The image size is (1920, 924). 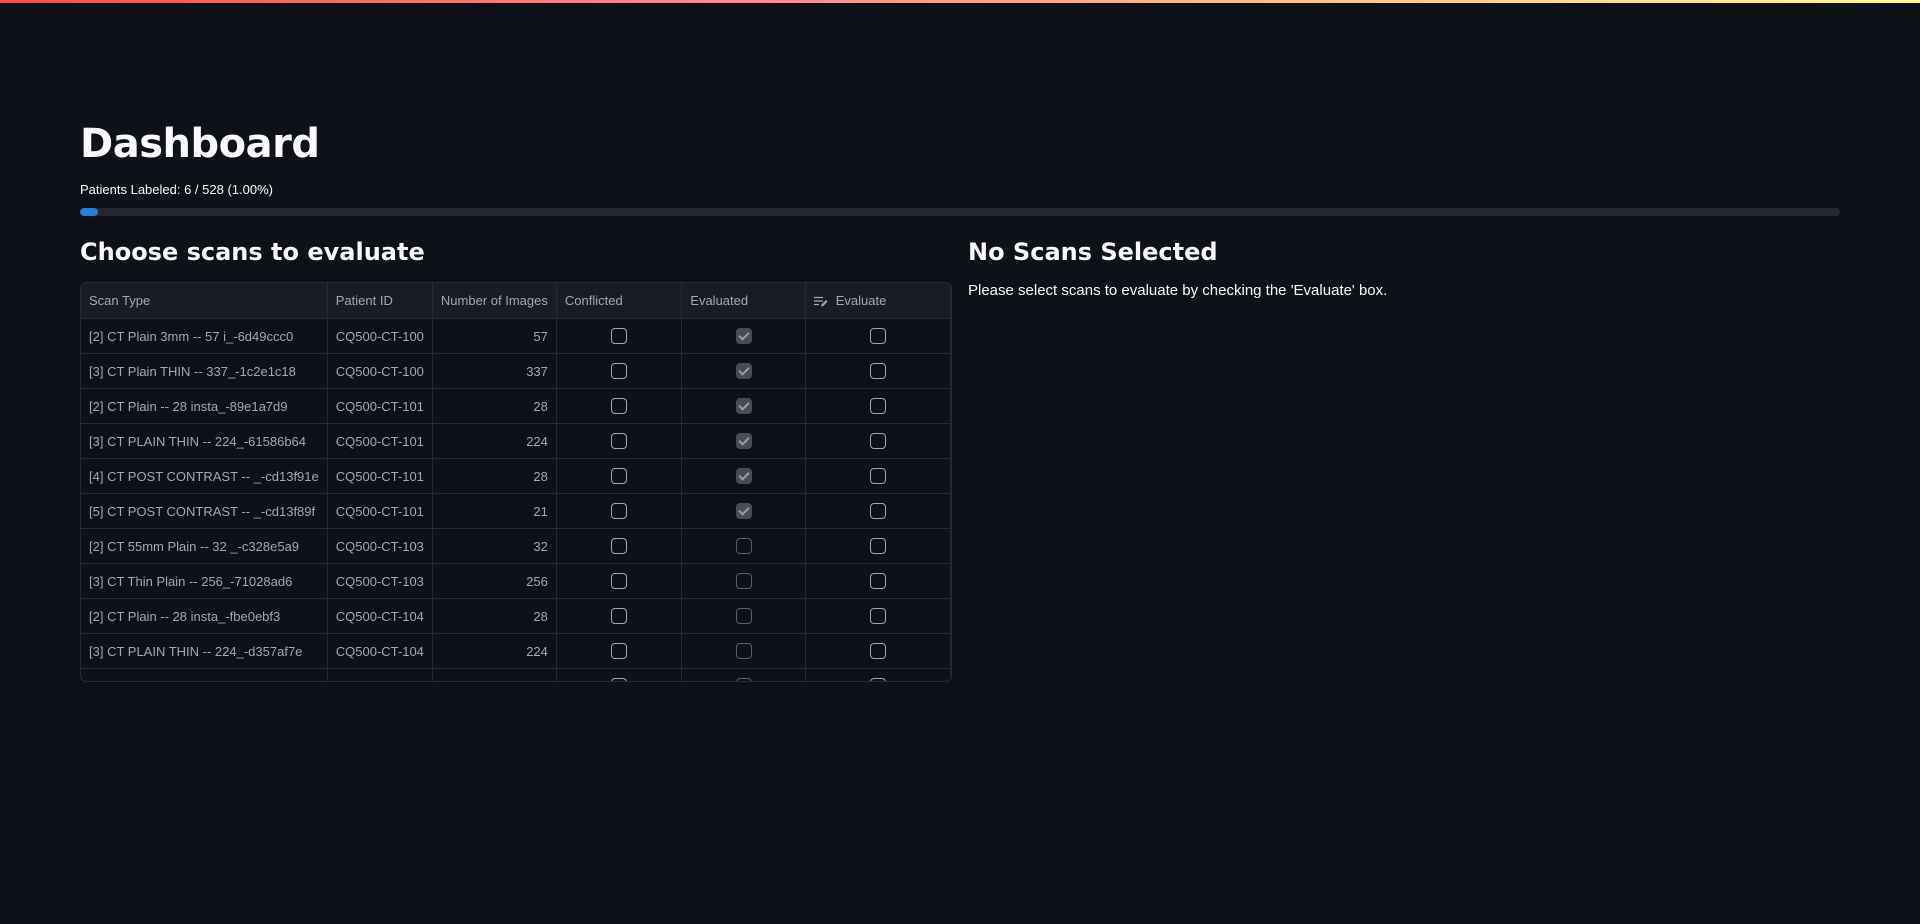 What do you see at coordinates (204, 651) in the screenshot?
I see `scan-type-cell: [3] CT PLAIN THIN -- 224_-d357af7e` at bounding box center [204, 651].